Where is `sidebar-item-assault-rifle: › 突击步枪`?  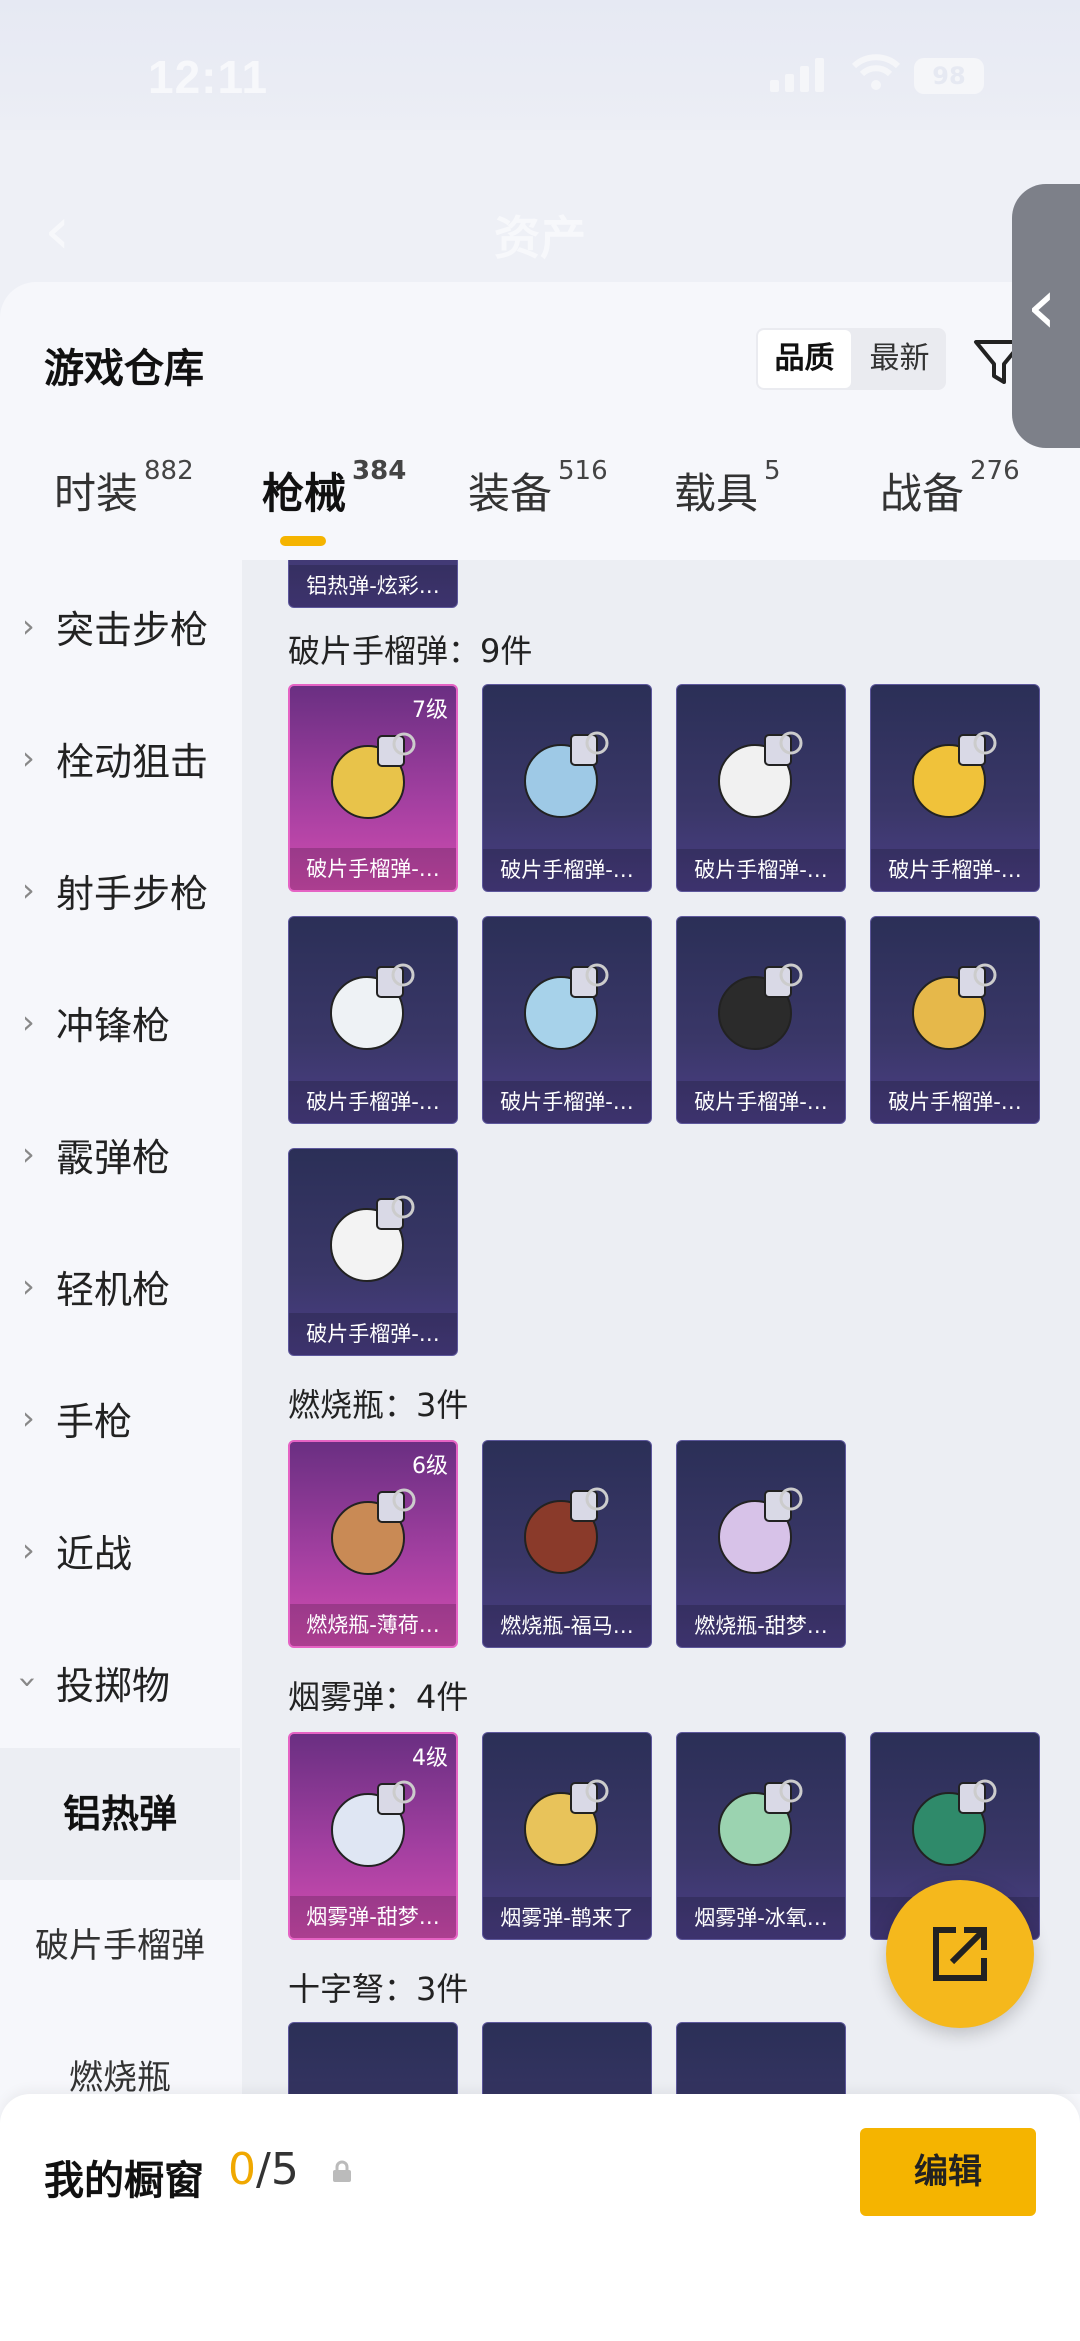
sidebar-item-assault-rifle: › 突击步枪 is located at coordinates (120, 626).